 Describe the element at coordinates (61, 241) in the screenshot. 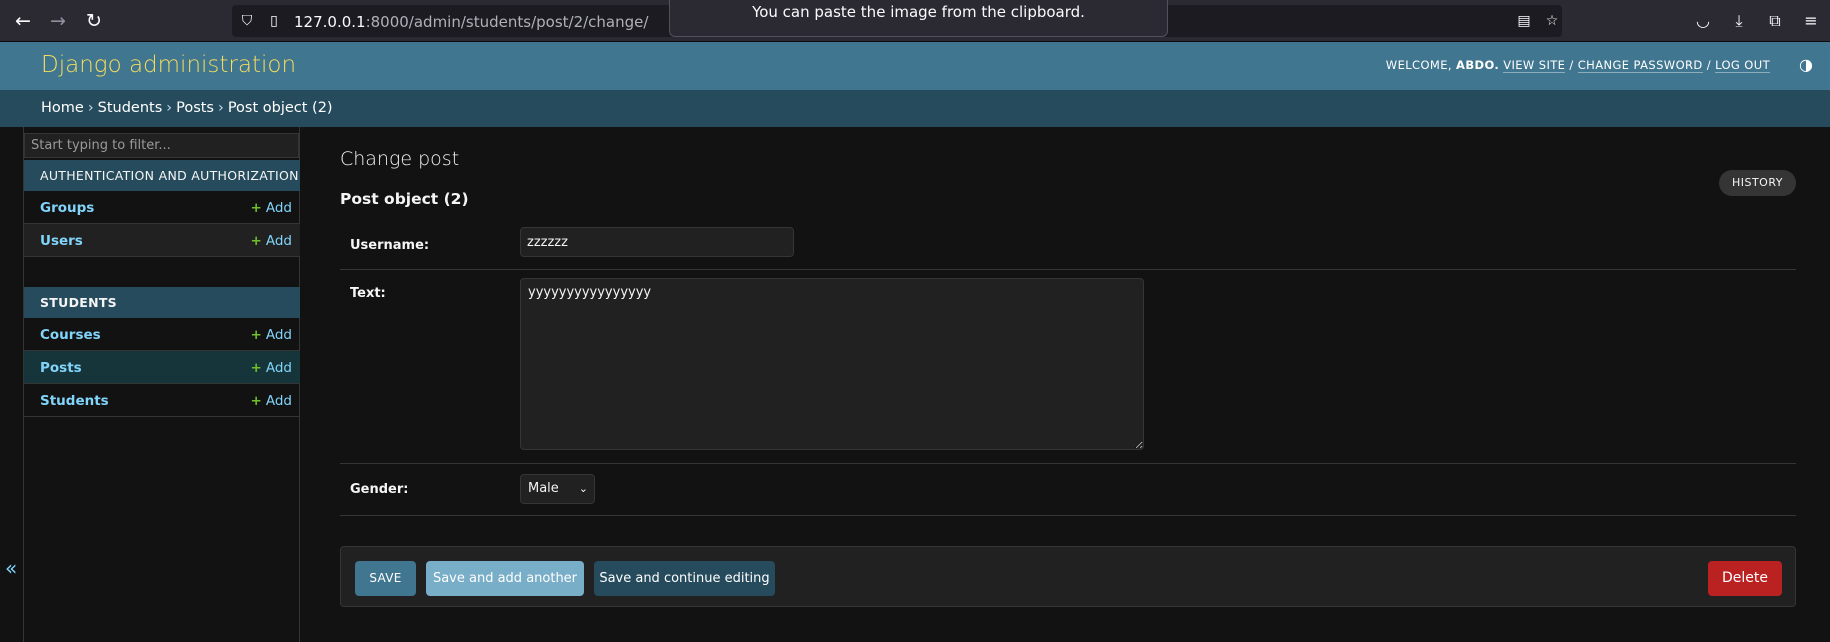

I see `sidebar-link-users: Users` at that location.